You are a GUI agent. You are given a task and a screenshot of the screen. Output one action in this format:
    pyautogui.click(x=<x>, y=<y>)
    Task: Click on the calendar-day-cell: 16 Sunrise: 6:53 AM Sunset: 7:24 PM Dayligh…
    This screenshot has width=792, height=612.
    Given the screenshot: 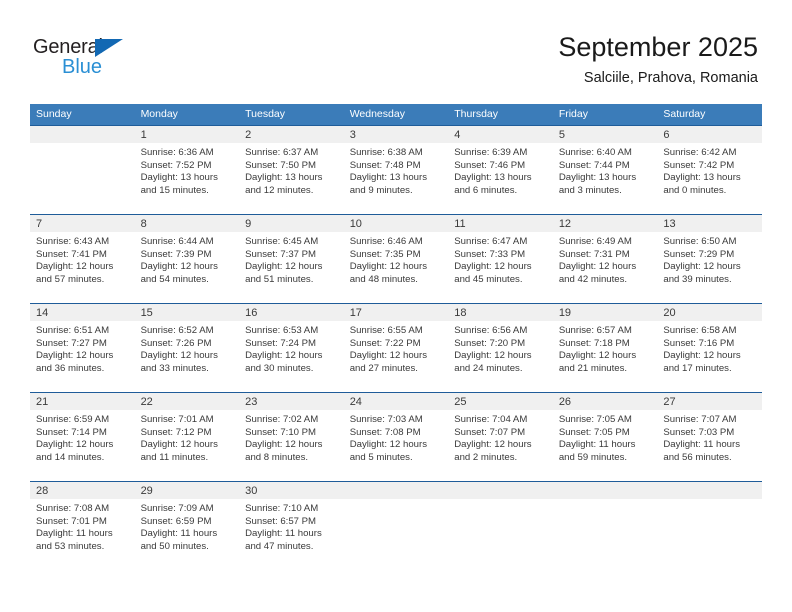 What is the action you would take?
    pyautogui.click(x=291, y=348)
    